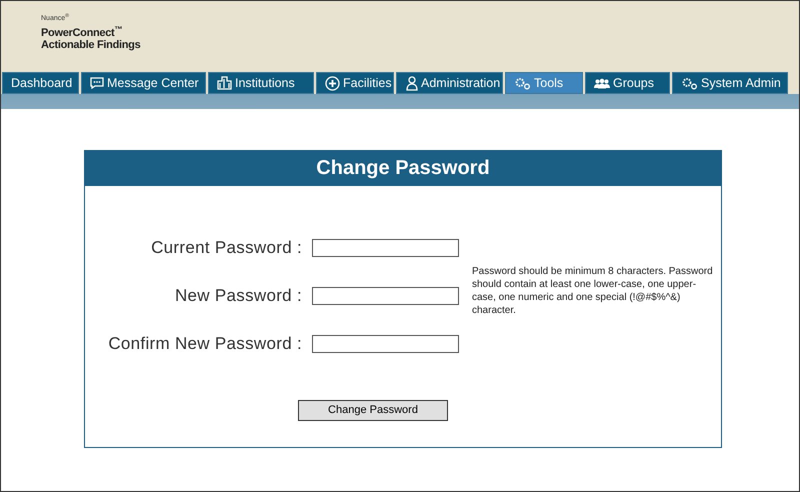 The width and height of the screenshot is (800, 492). Describe the element at coordinates (91, 45) in the screenshot. I see `product-subtitle: Actionable Findings` at that location.